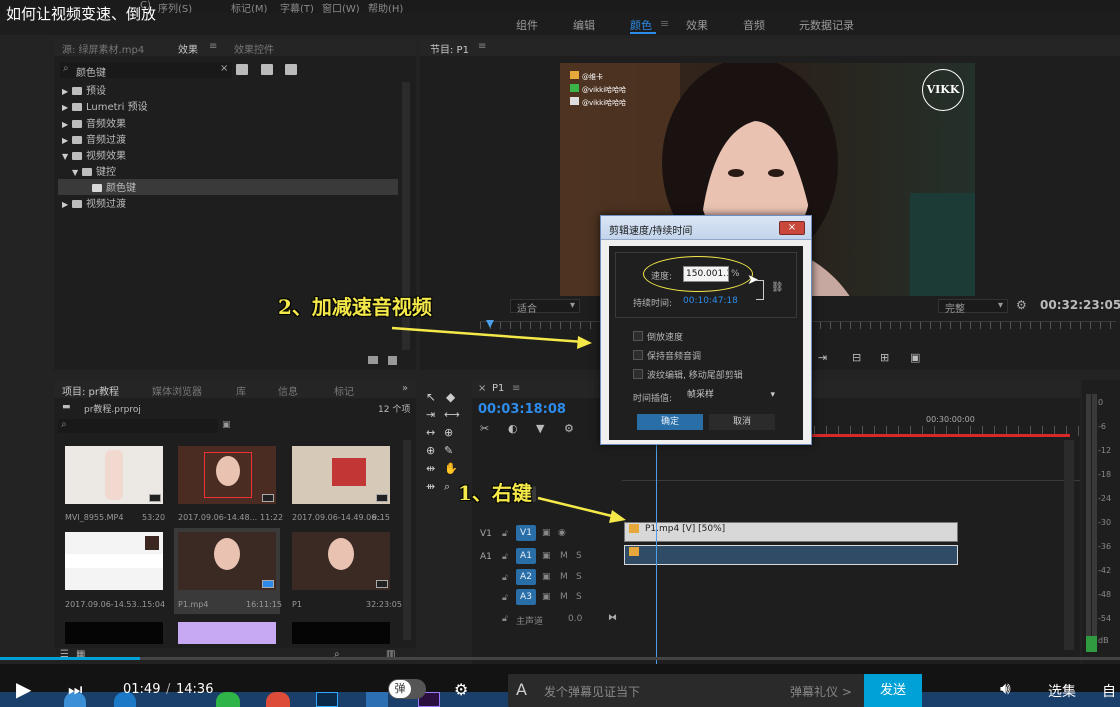  What do you see at coordinates (560, 658) in the screenshot?
I see `progress-track` at bounding box center [560, 658].